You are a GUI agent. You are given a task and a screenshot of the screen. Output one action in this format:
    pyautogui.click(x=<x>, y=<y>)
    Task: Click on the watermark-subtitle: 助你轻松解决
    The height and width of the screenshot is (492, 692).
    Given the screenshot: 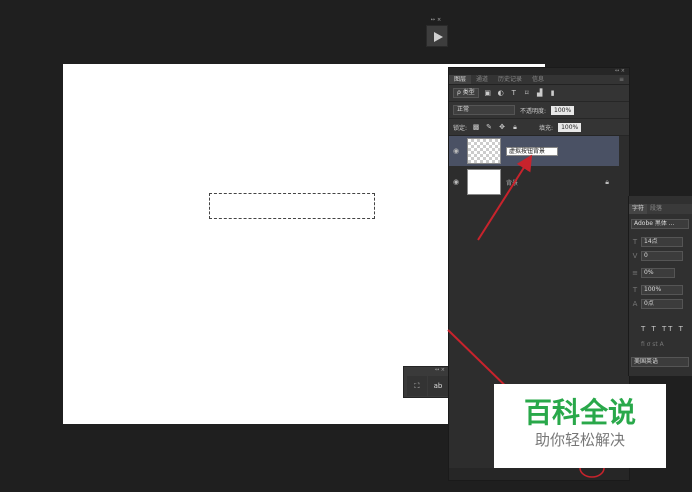 What is the action you would take?
    pyautogui.click(x=579, y=440)
    